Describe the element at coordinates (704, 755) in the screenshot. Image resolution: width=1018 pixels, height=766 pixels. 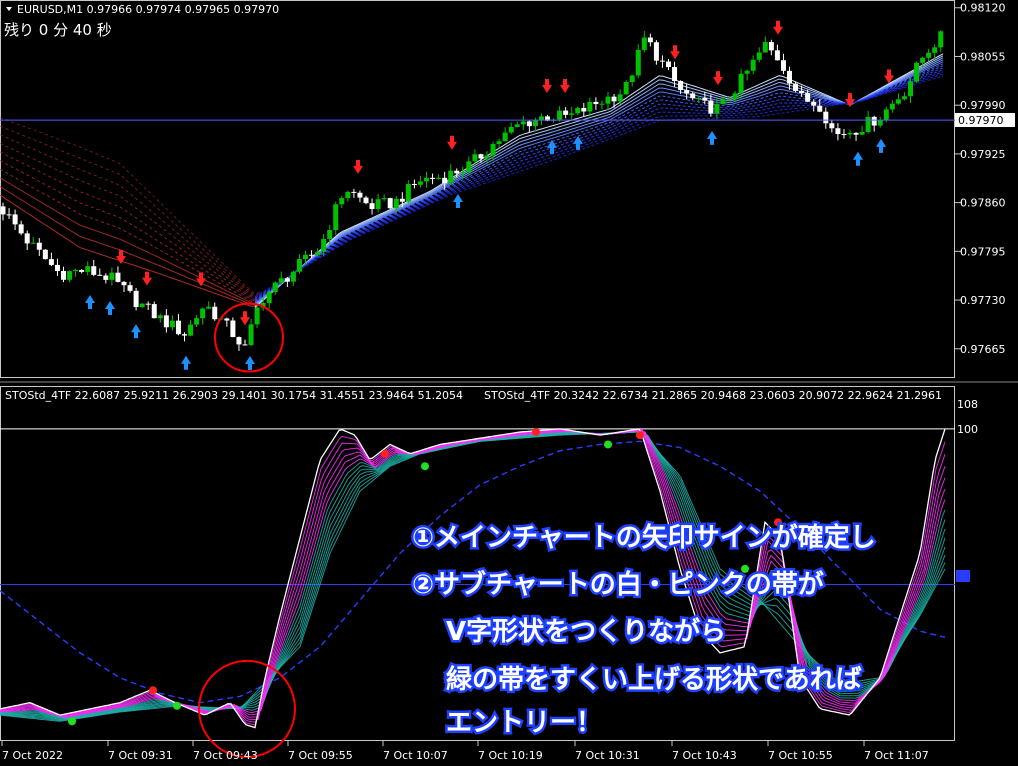
I see `time-tick-label: 7 Oct 10:43` at that location.